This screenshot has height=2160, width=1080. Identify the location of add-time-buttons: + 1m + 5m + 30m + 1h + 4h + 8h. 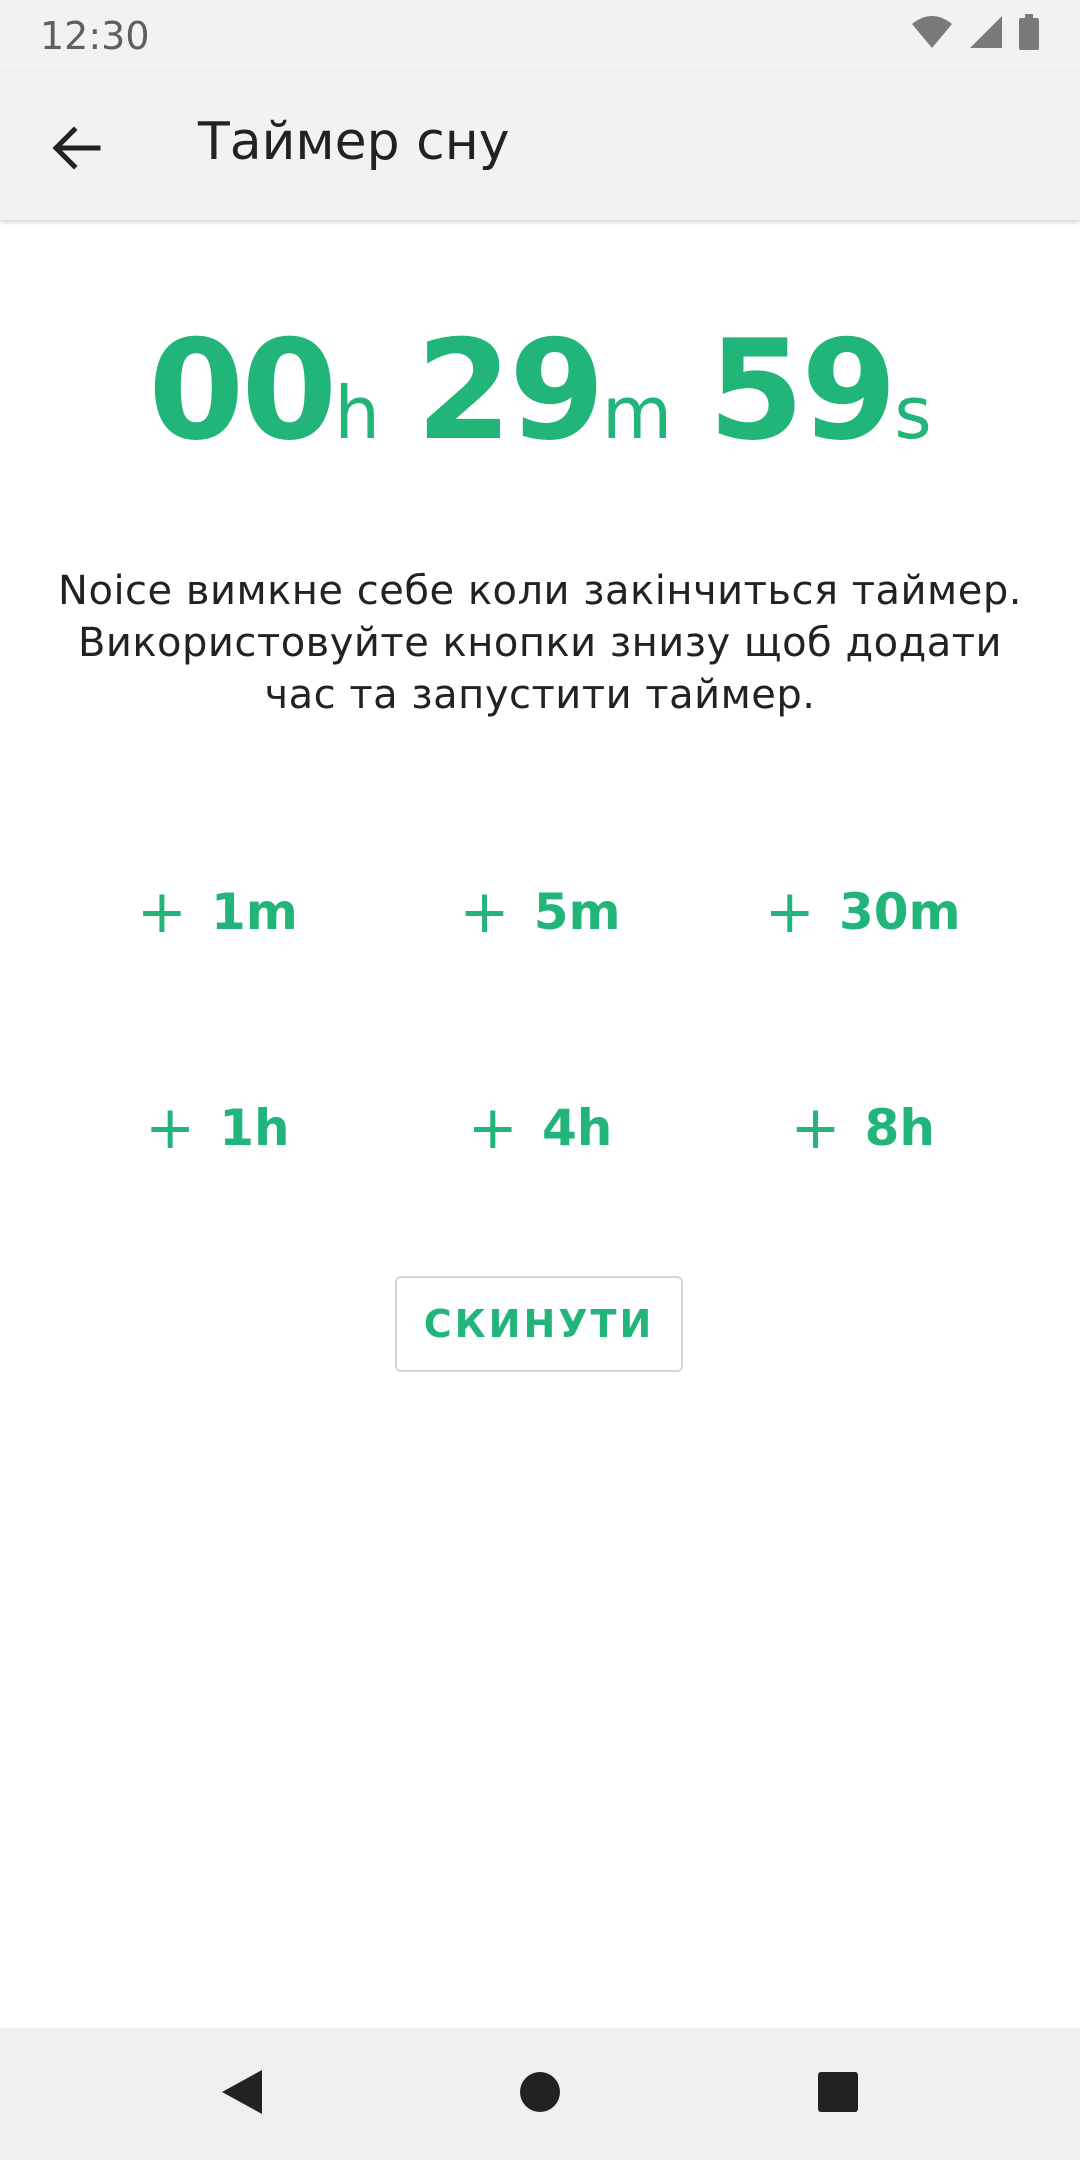
(540, 1020).